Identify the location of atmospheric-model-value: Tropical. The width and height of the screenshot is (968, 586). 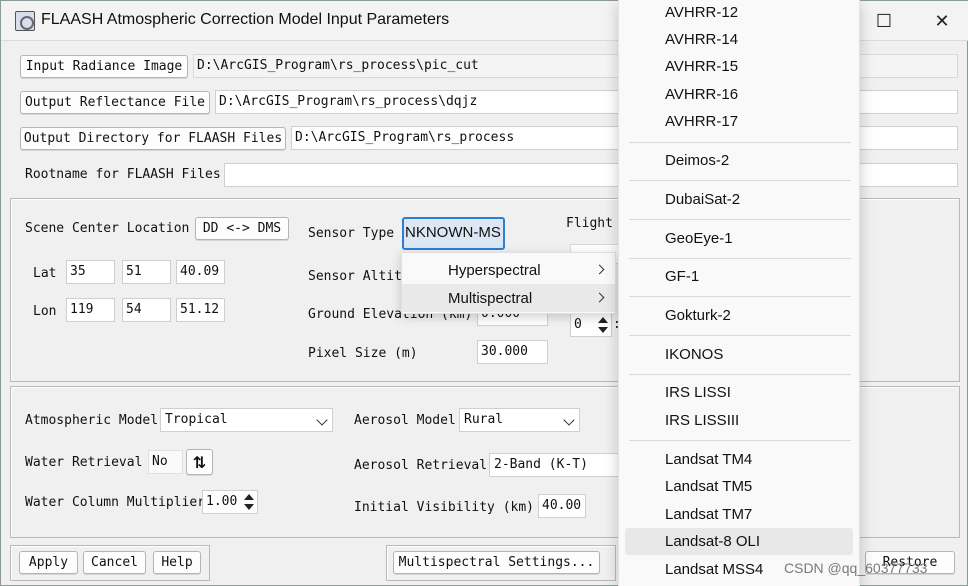
(196, 419).